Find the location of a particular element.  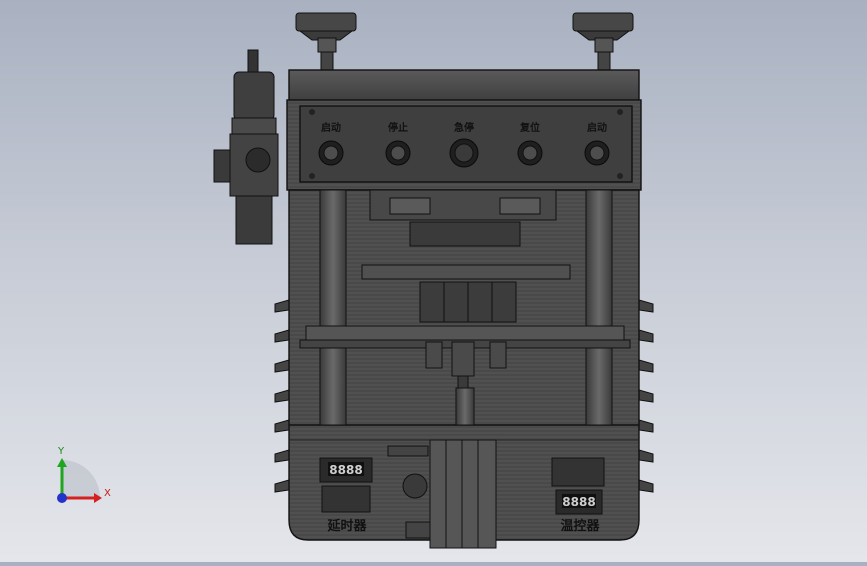

y-axis-label: Y is located at coordinates (61, 451).